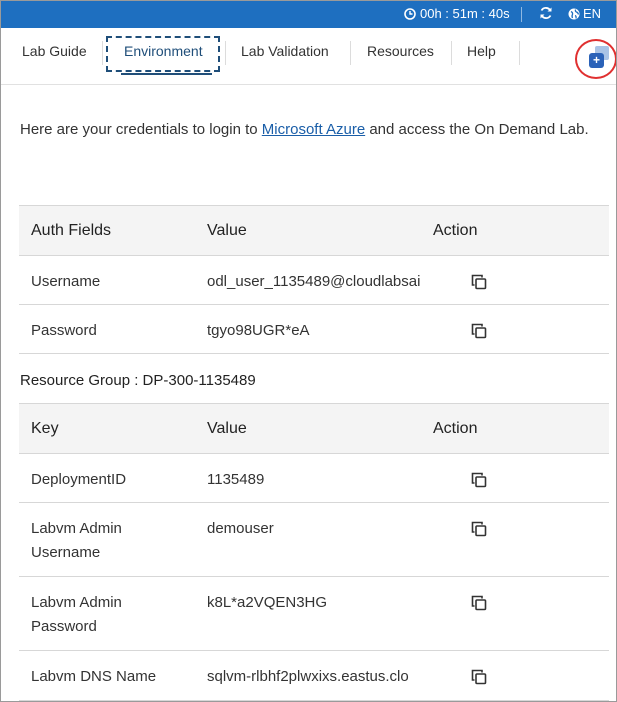  I want to click on table-row: Labvm Admin Password k8L*a2VQEN3HG, so click(314, 613).